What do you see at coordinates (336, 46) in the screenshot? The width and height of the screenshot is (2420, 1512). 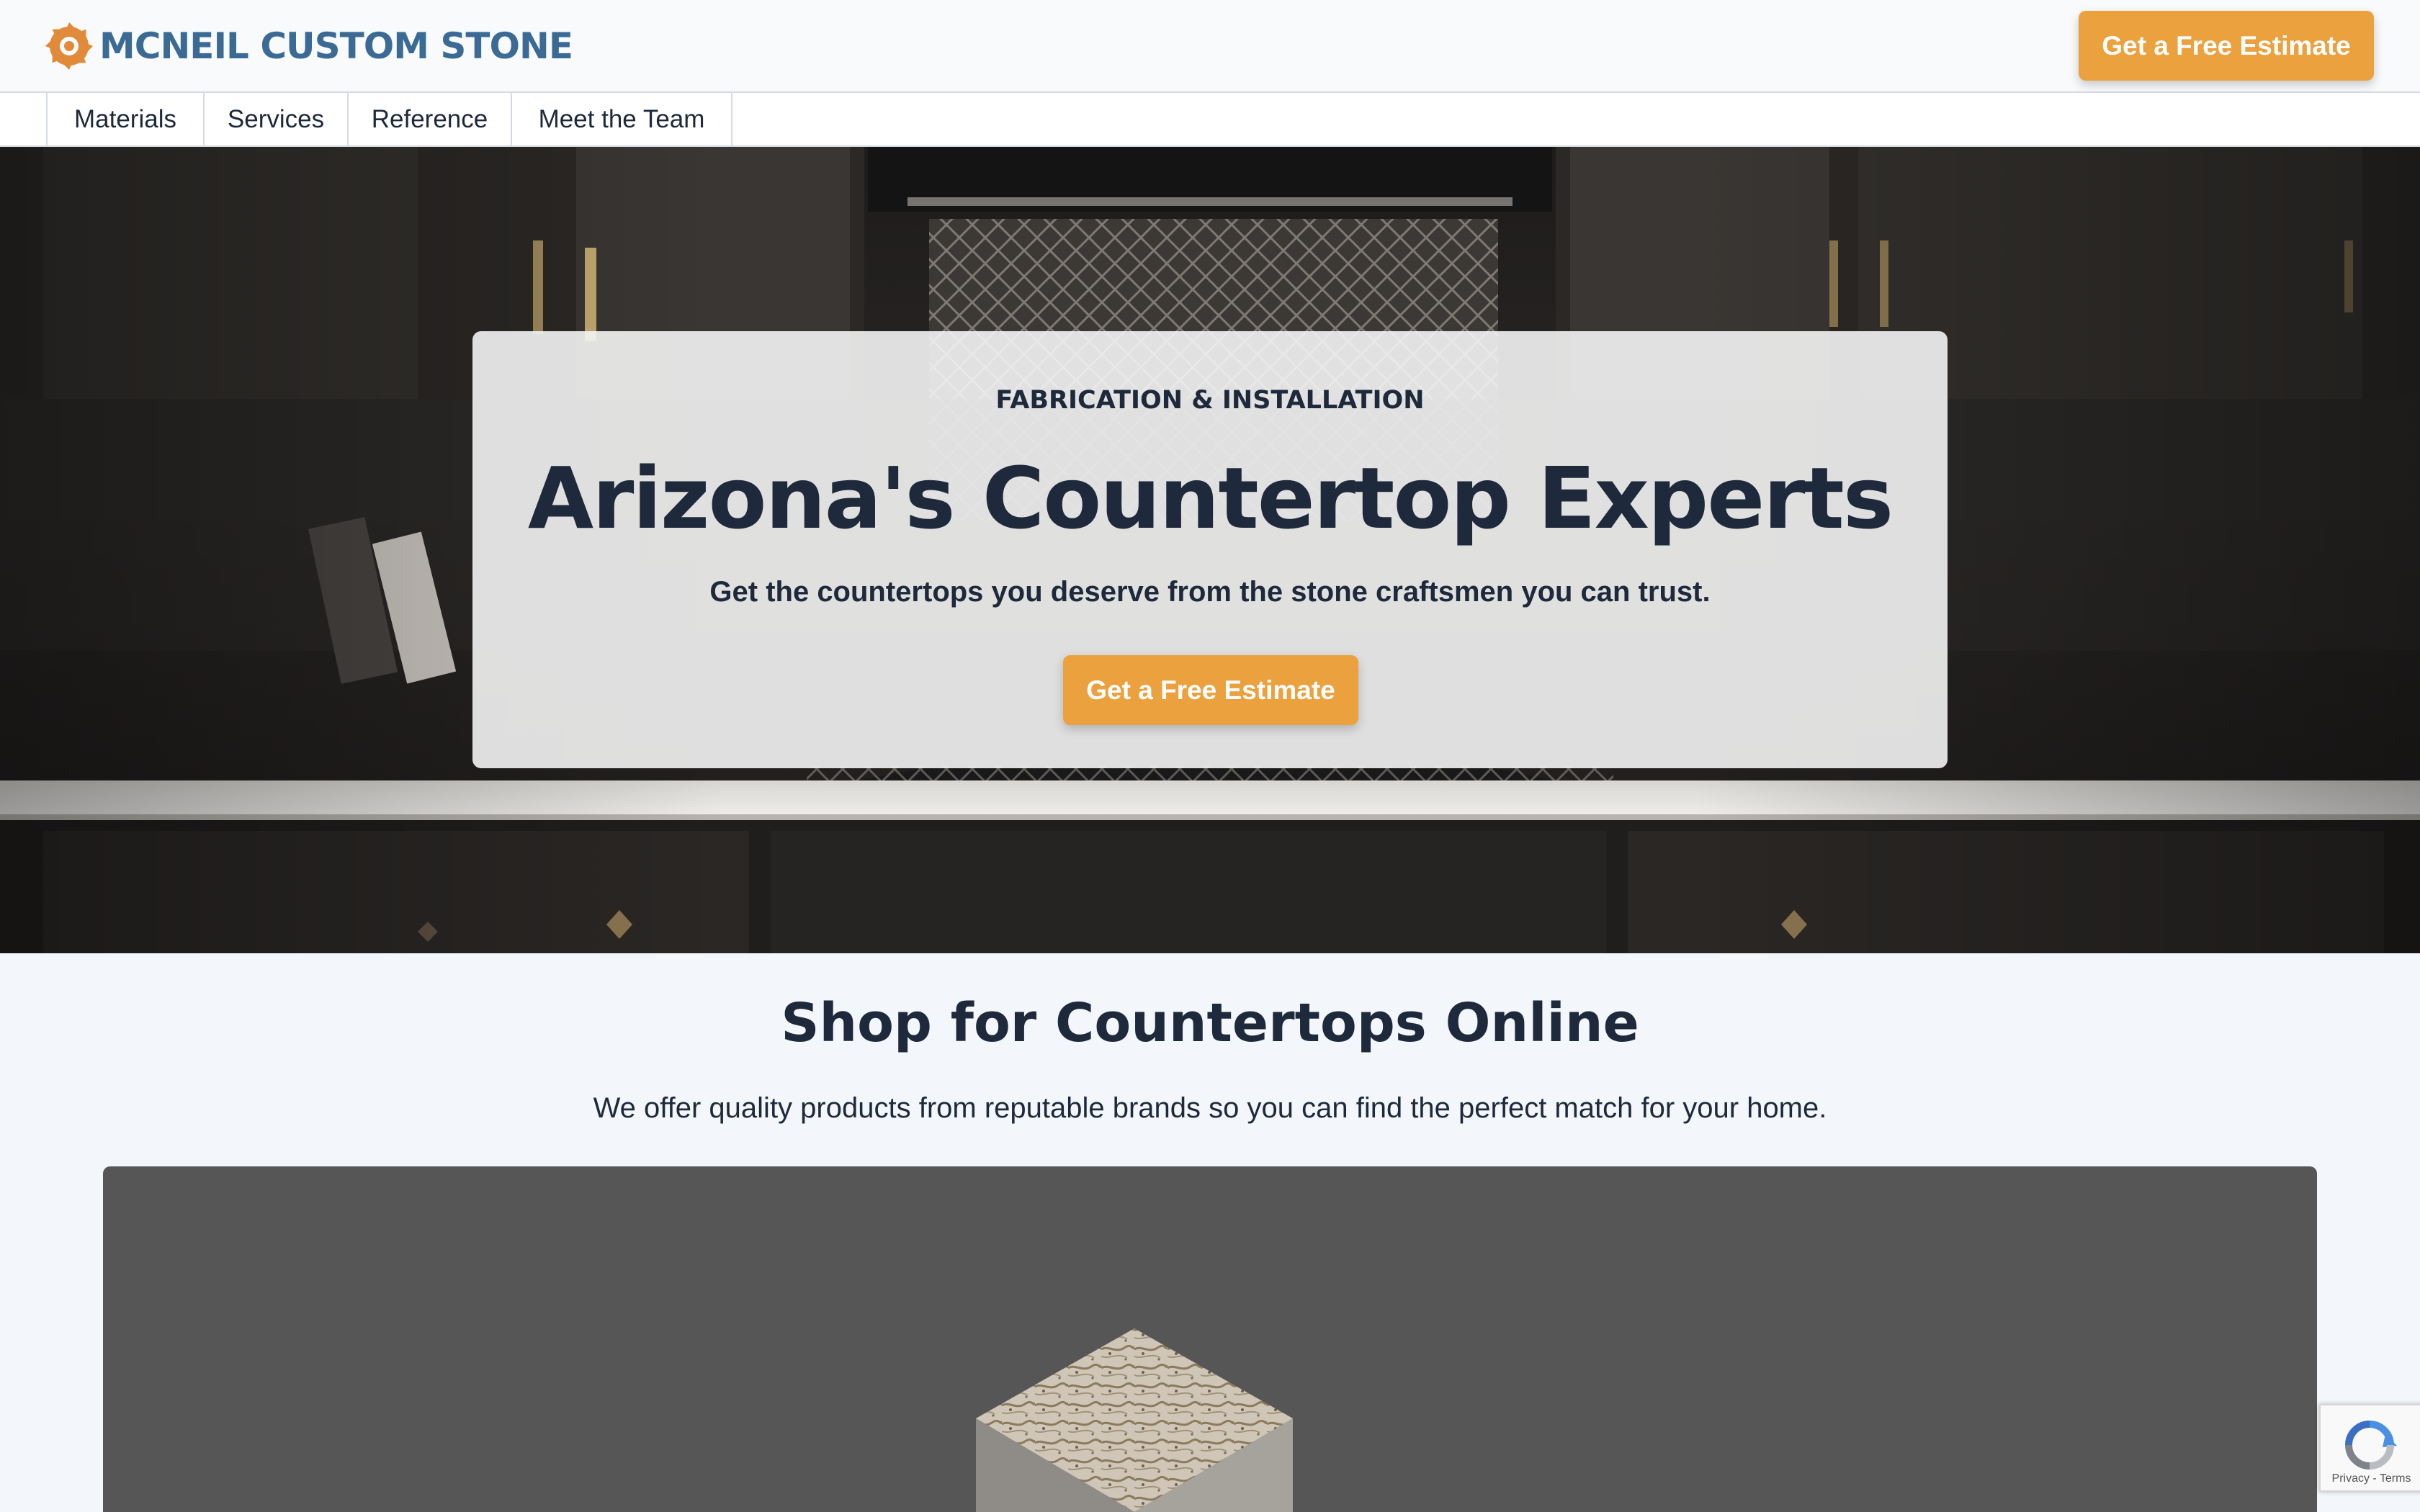 I see `brand-name: MCNEIL CUSTOM STONE` at bounding box center [336, 46].